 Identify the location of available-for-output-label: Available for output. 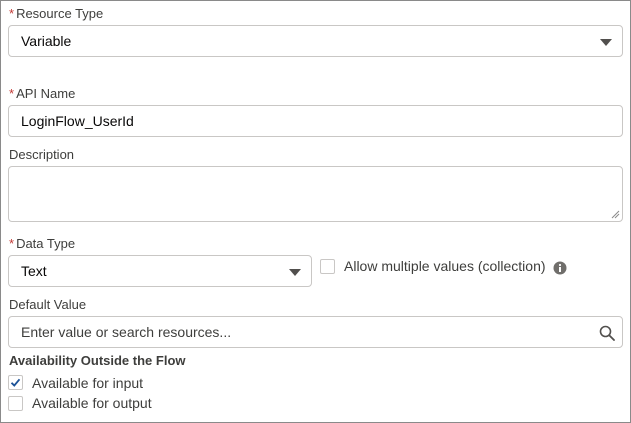
(92, 403).